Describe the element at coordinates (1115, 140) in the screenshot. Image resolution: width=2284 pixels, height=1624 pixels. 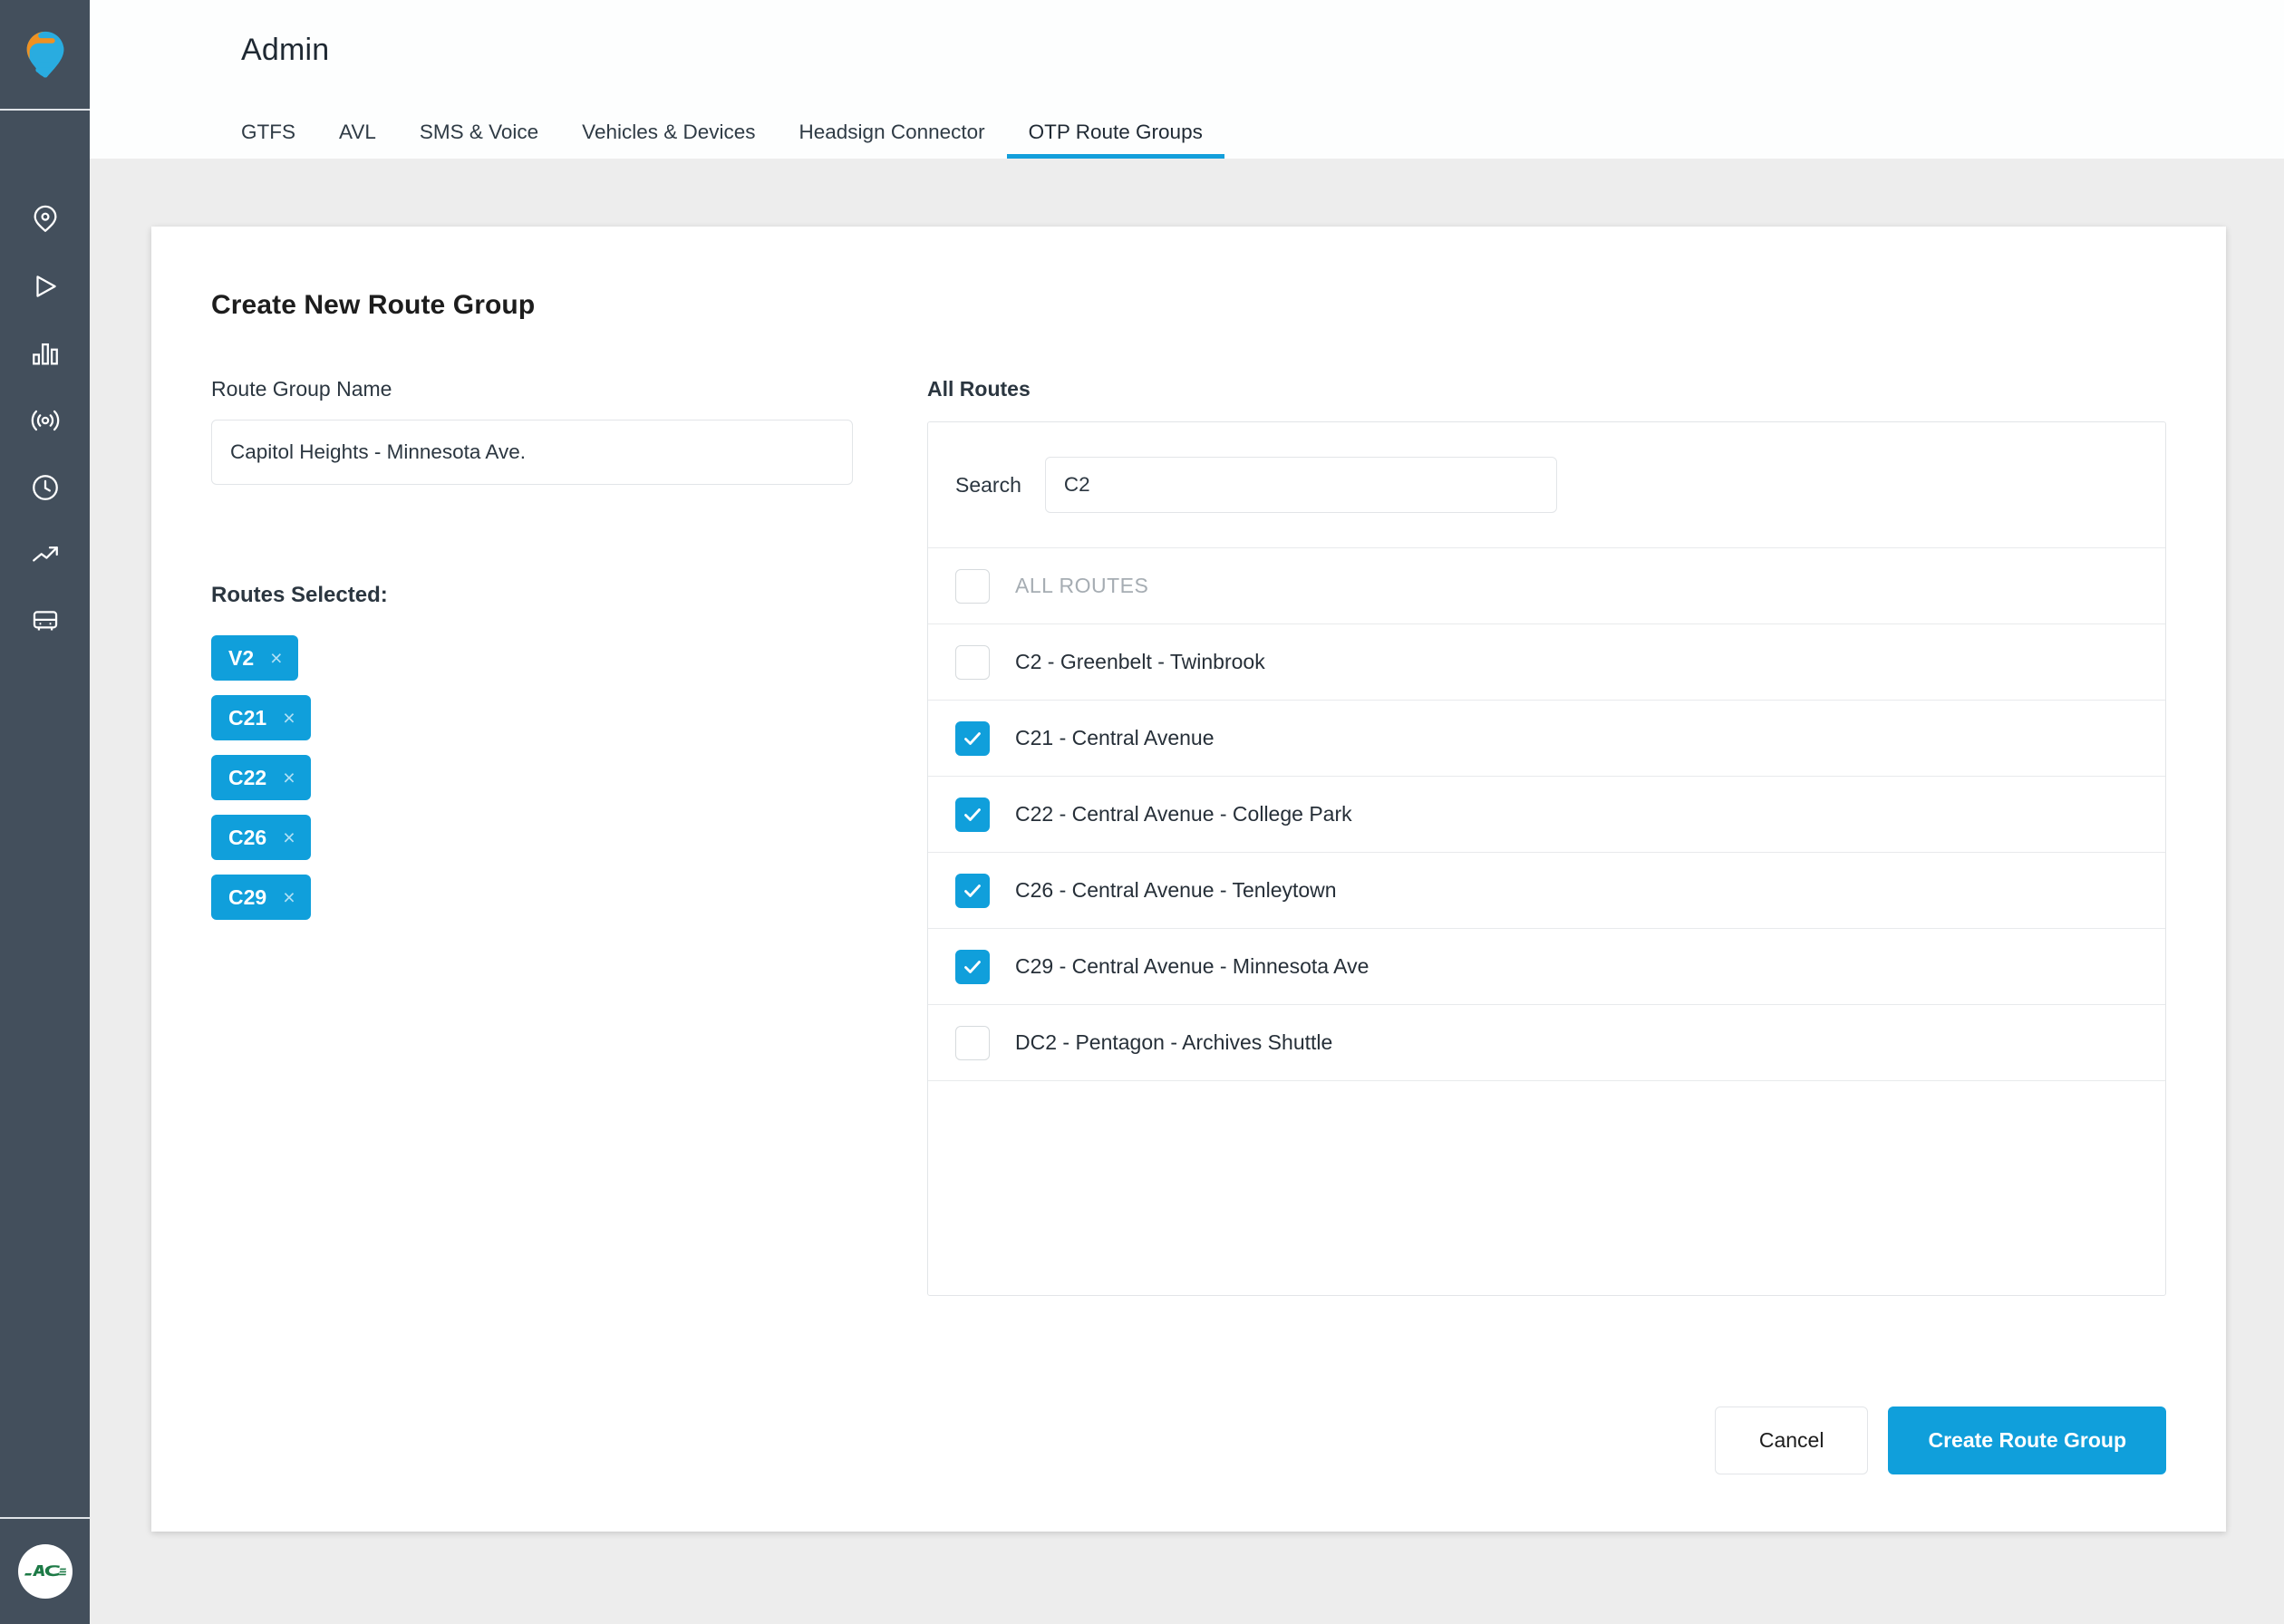
I see `tab-otp-route-groups: OTP Route Groups` at that location.